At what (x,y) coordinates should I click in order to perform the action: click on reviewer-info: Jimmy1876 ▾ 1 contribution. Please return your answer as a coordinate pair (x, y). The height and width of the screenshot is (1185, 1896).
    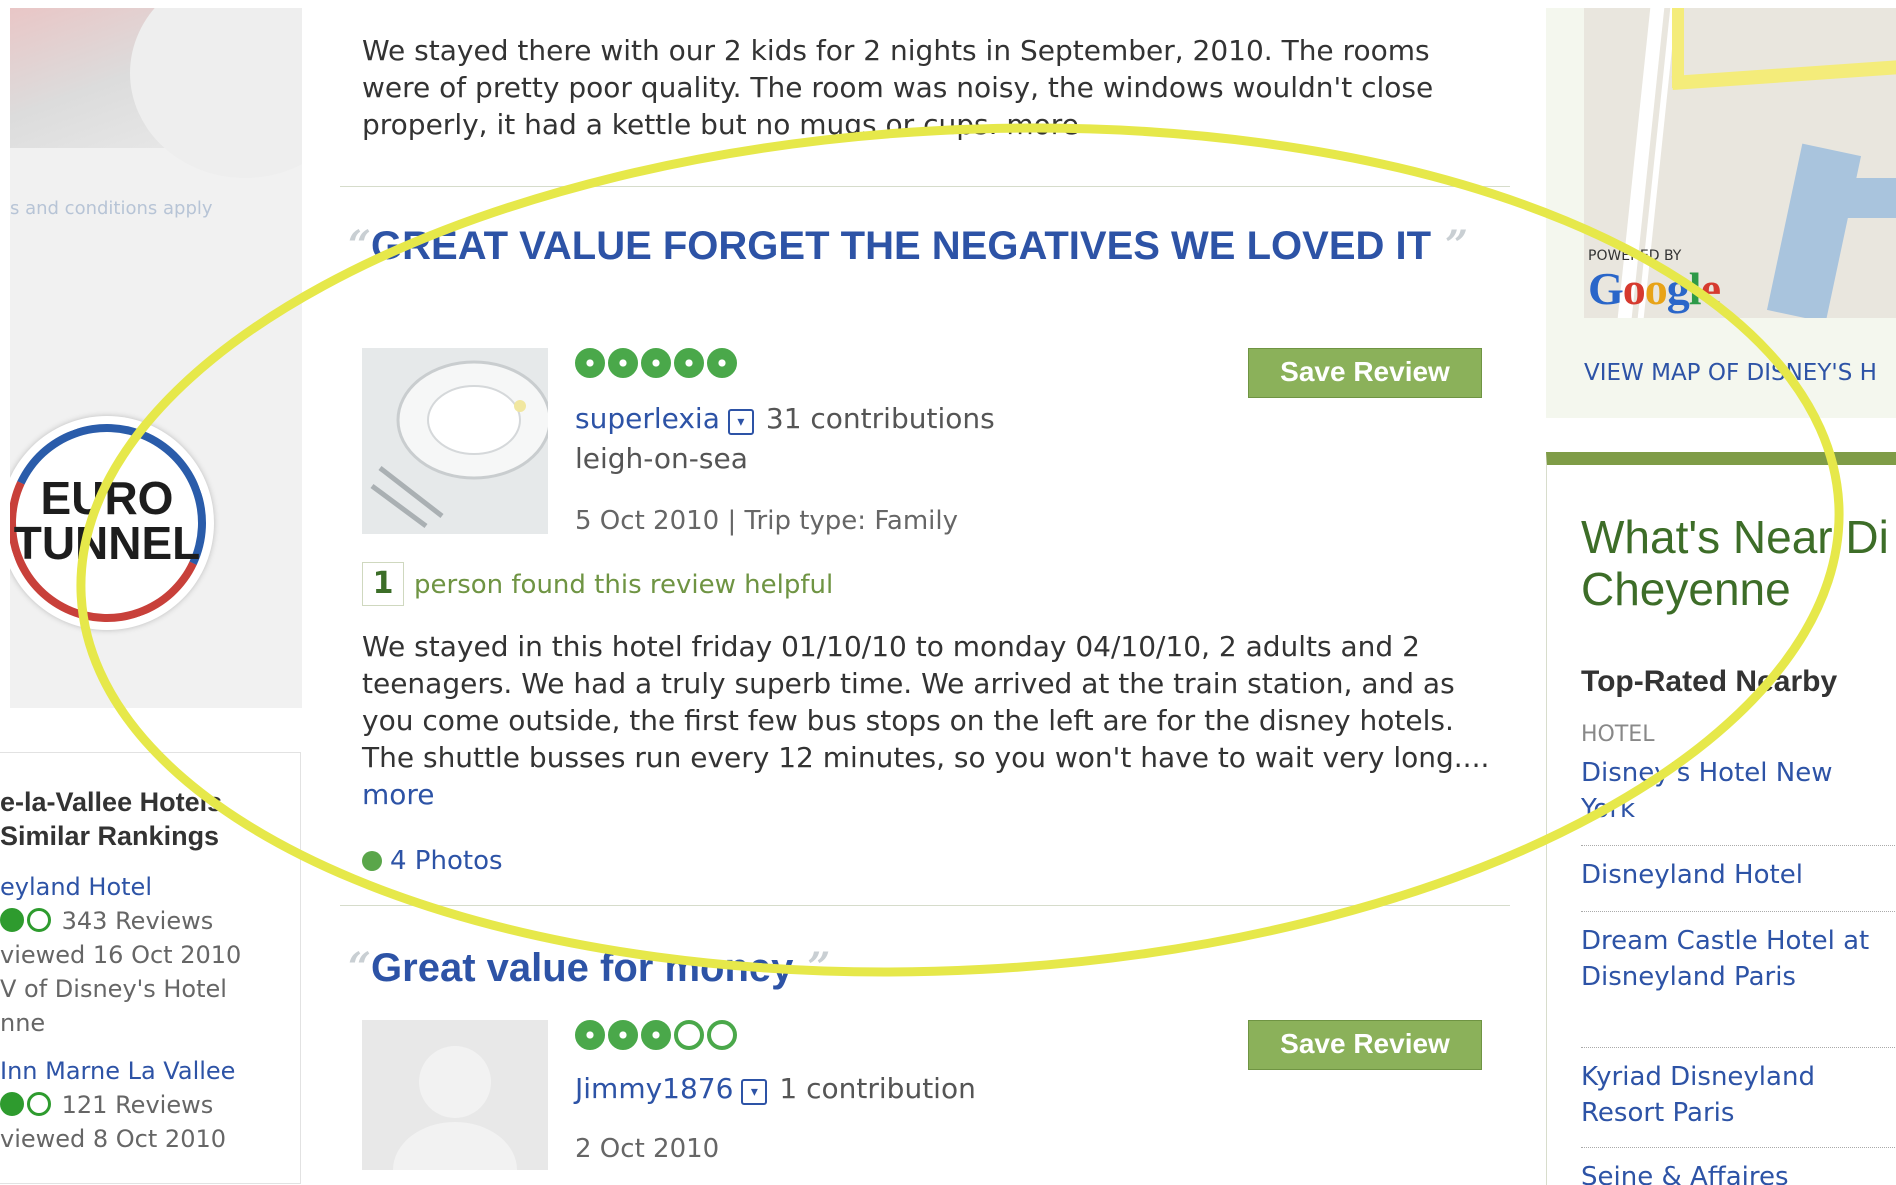
    Looking at the image, I should click on (775, 1088).